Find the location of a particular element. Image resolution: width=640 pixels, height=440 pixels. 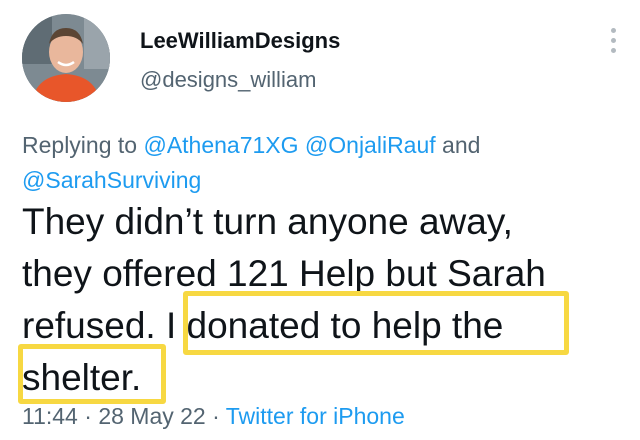

author-avatar is located at coordinates (66, 58).